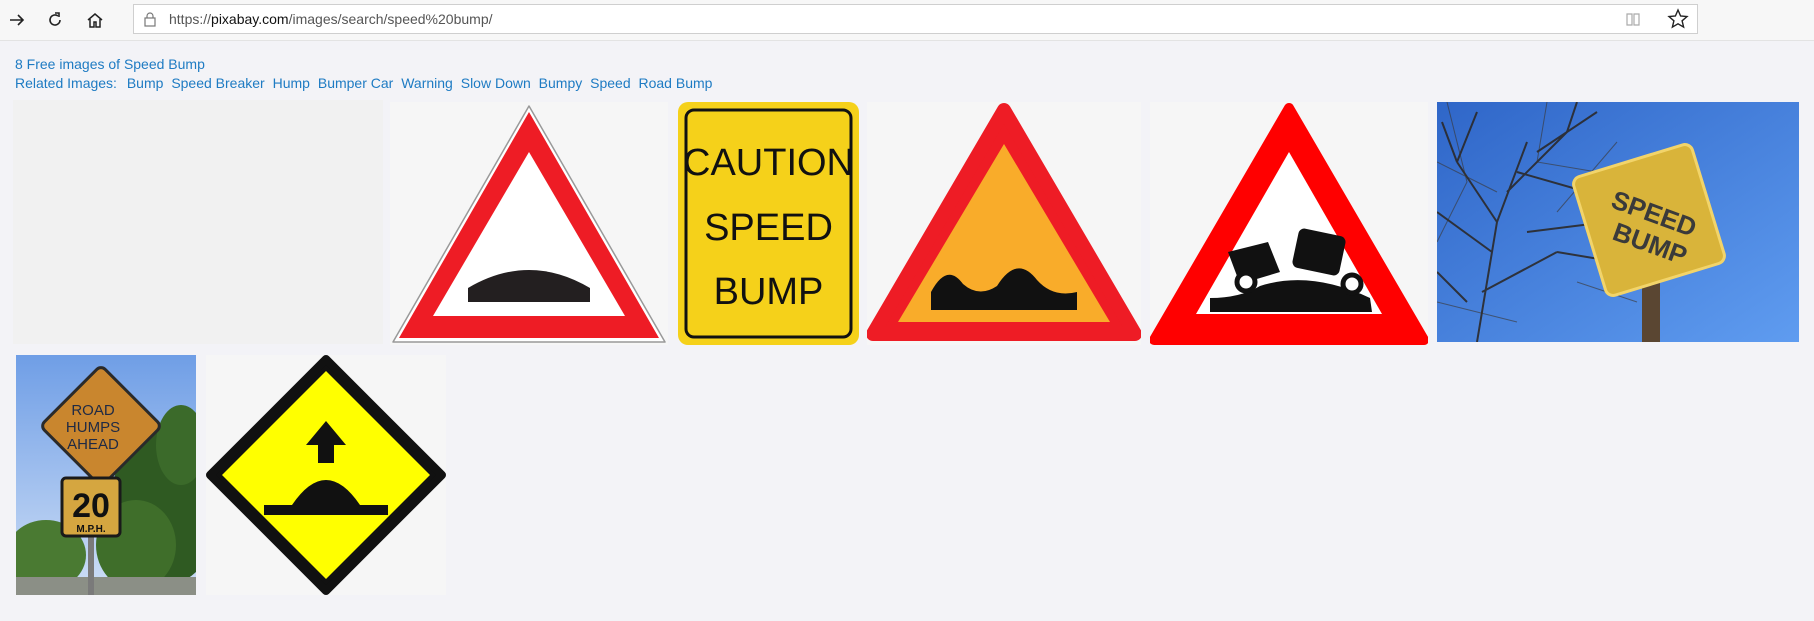 This screenshot has height=621, width=1814. I want to click on triangle-bump-sign, so click(529, 224).